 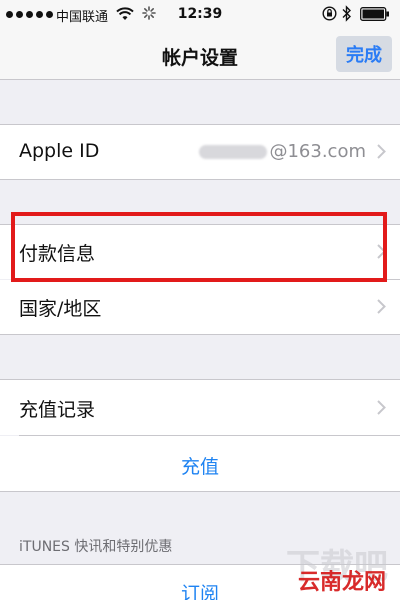 I want to click on status-time: 12:39, so click(x=200, y=14).